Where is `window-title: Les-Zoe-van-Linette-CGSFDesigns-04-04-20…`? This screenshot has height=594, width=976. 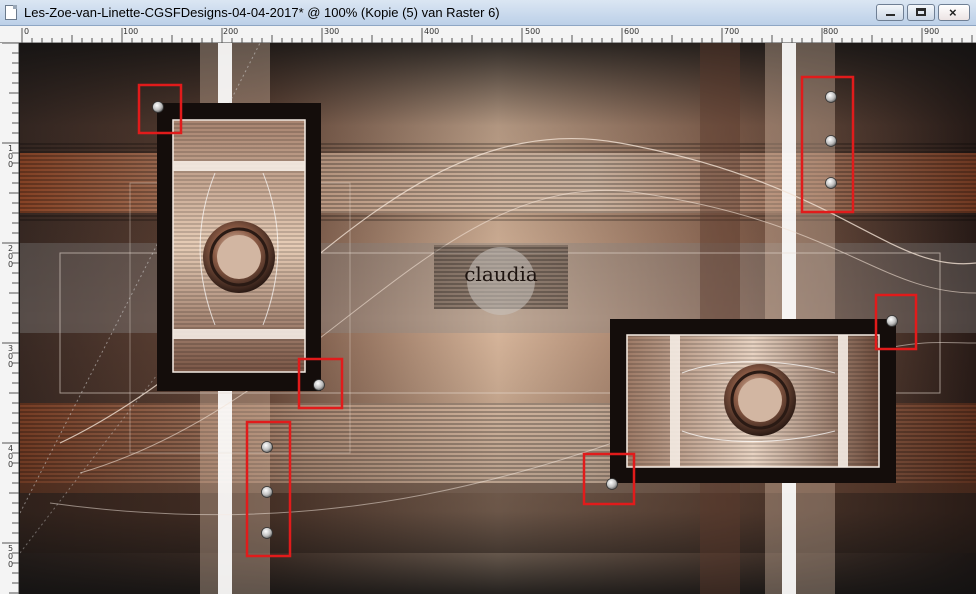 window-title: Les-Zoe-van-Linette-CGSFDesigns-04-04-20… is located at coordinates (262, 12).